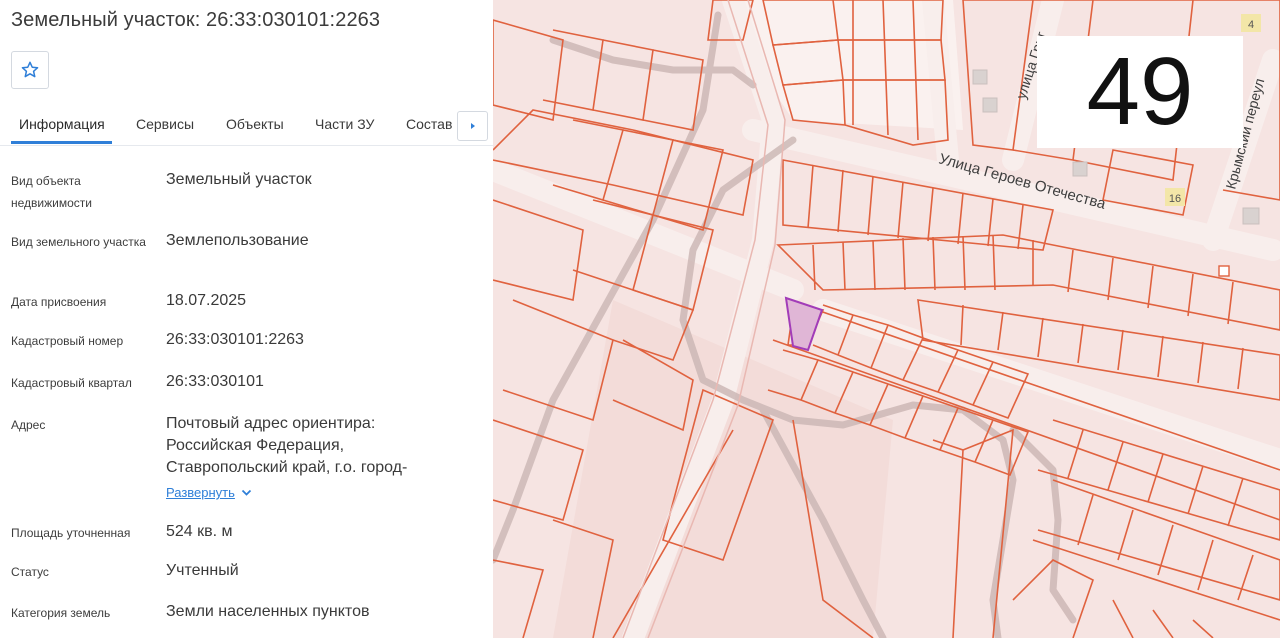 The width and height of the screenshot is (1280, 638). Describe the element at coordinates (215, 381) in the screenshot. I see `field-value-cadastral-quarter: 26:33:030101` at that location.